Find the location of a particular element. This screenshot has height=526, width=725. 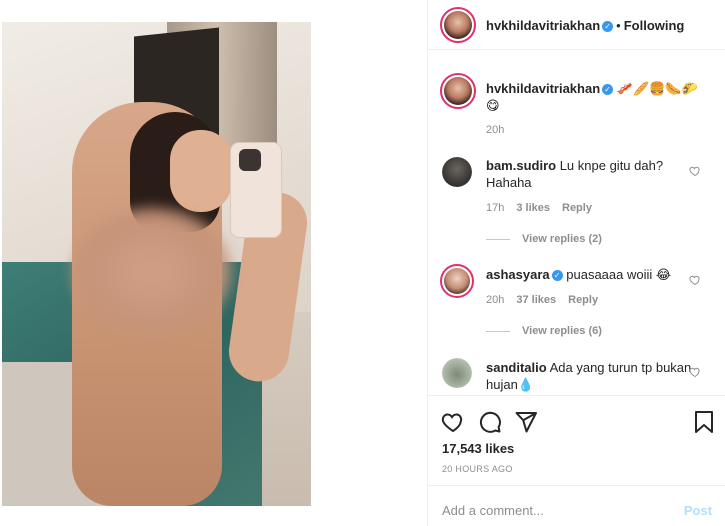

save-bookmark-icon is located at coordinates (704, 422).